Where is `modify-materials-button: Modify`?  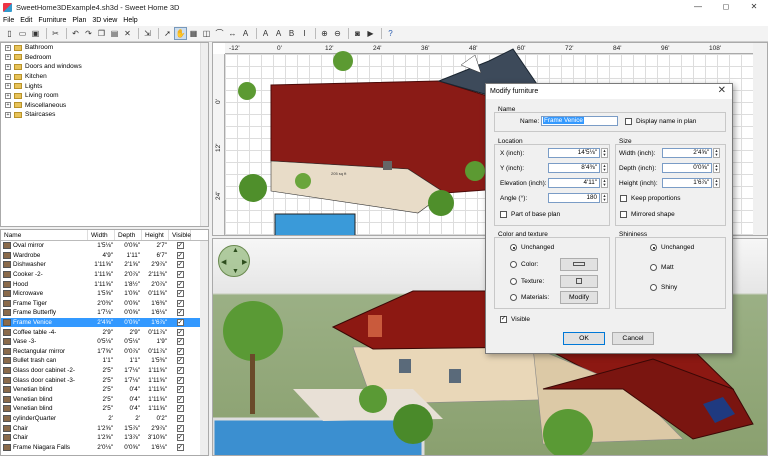
modify-materials-button: Modify is located at coordinates (579, 297).